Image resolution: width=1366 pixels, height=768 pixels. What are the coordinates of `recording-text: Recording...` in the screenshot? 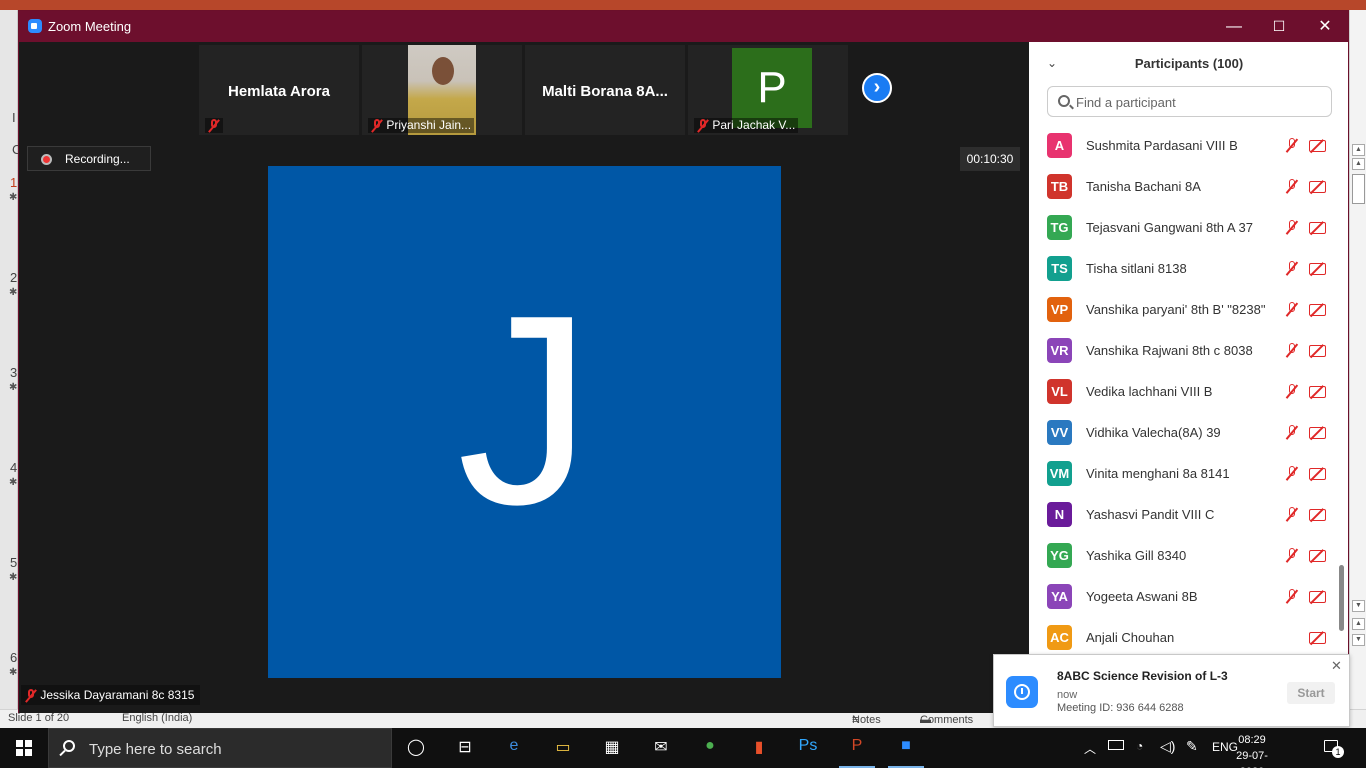 It's located at (97, 159).